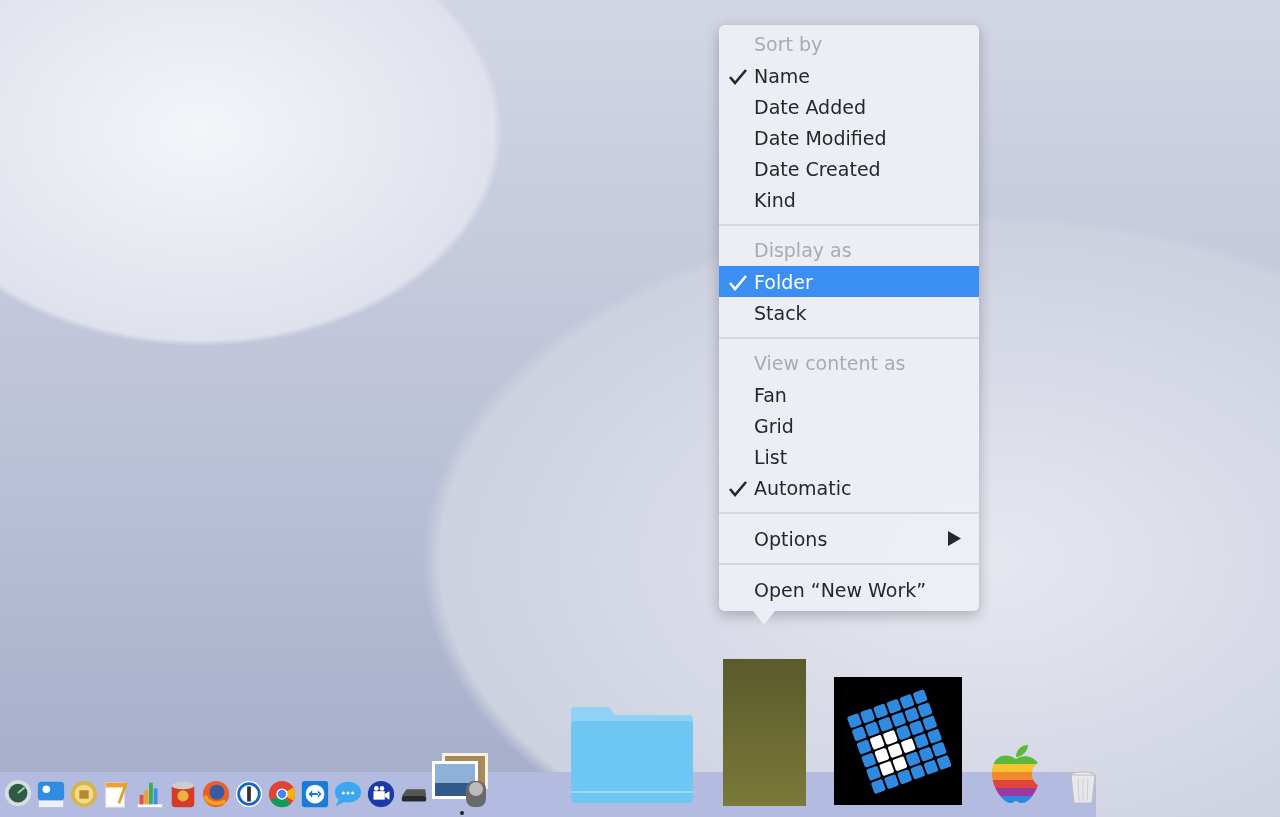 Image resolution: width=1280 pixels, height=817 pixels. What do you see at coordinates (51, 794) in the screenshot?
I see `scanner-icon` at bounding box center [51, 794].